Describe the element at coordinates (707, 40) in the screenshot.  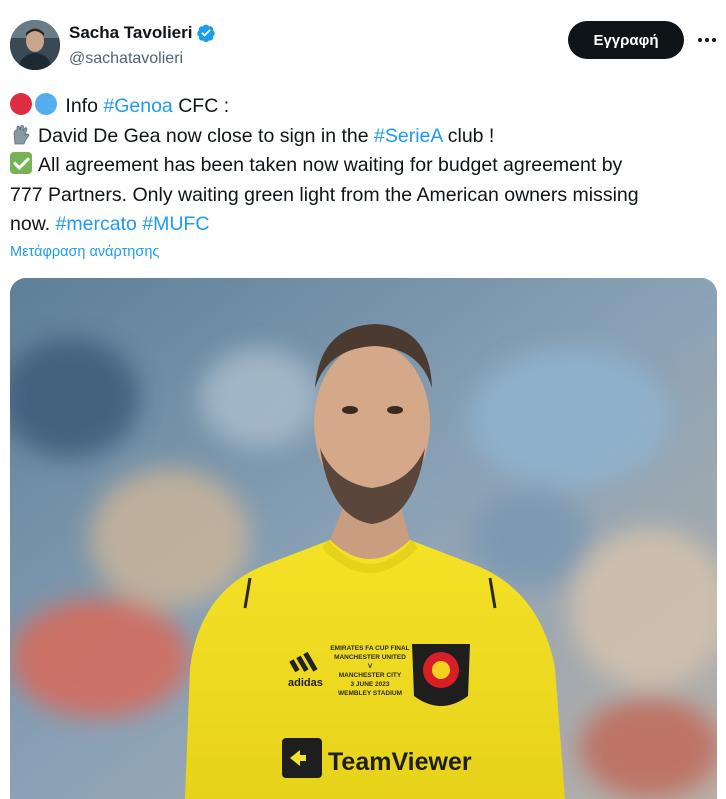
I see `more-options-icon` at that location.